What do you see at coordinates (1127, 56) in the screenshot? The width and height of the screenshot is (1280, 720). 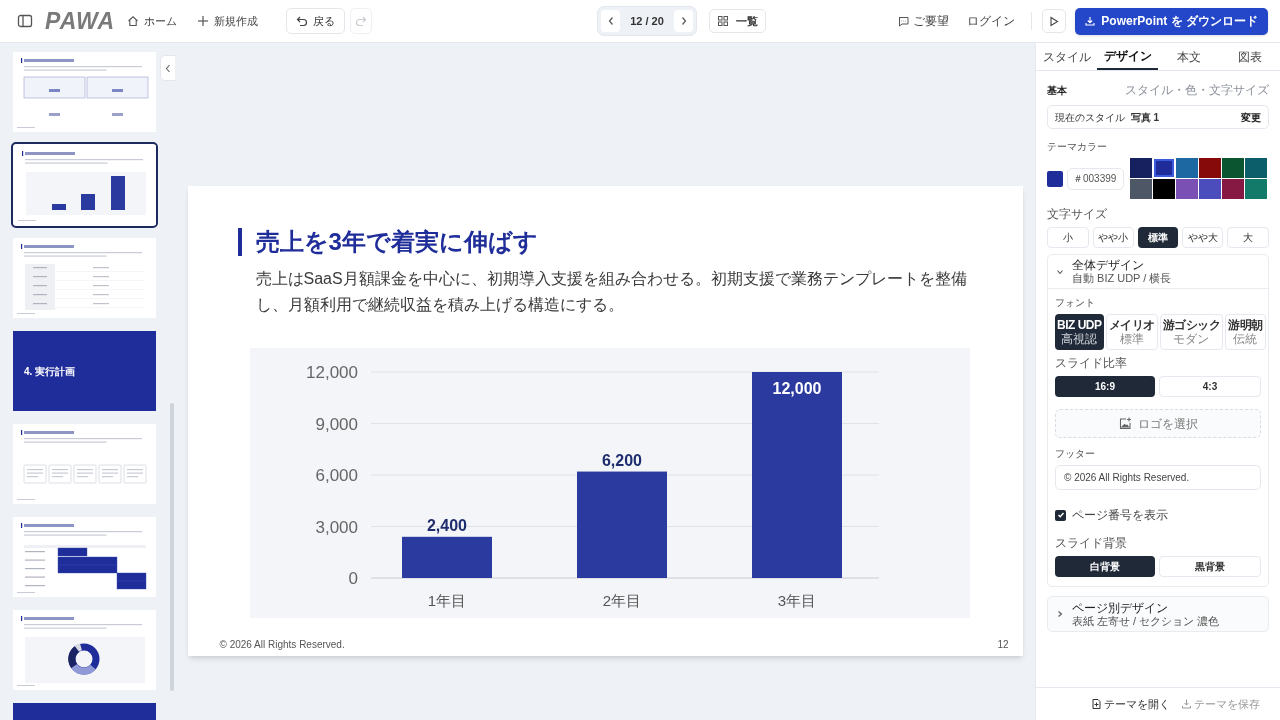 I see `panel-tab: デザイン` at bounding box center [1127, 56].